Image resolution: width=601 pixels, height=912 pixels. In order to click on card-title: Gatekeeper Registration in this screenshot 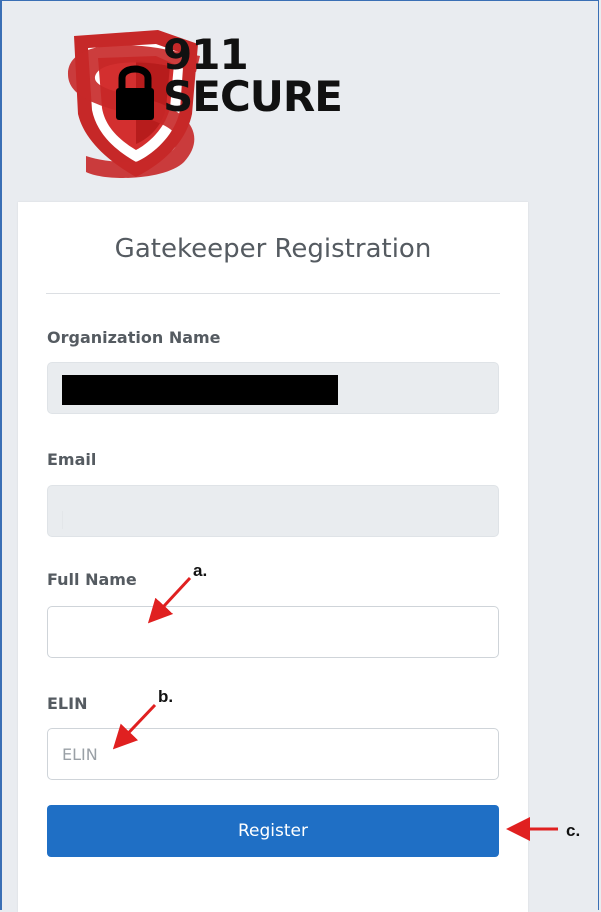, I will do `click(273, 249)`.